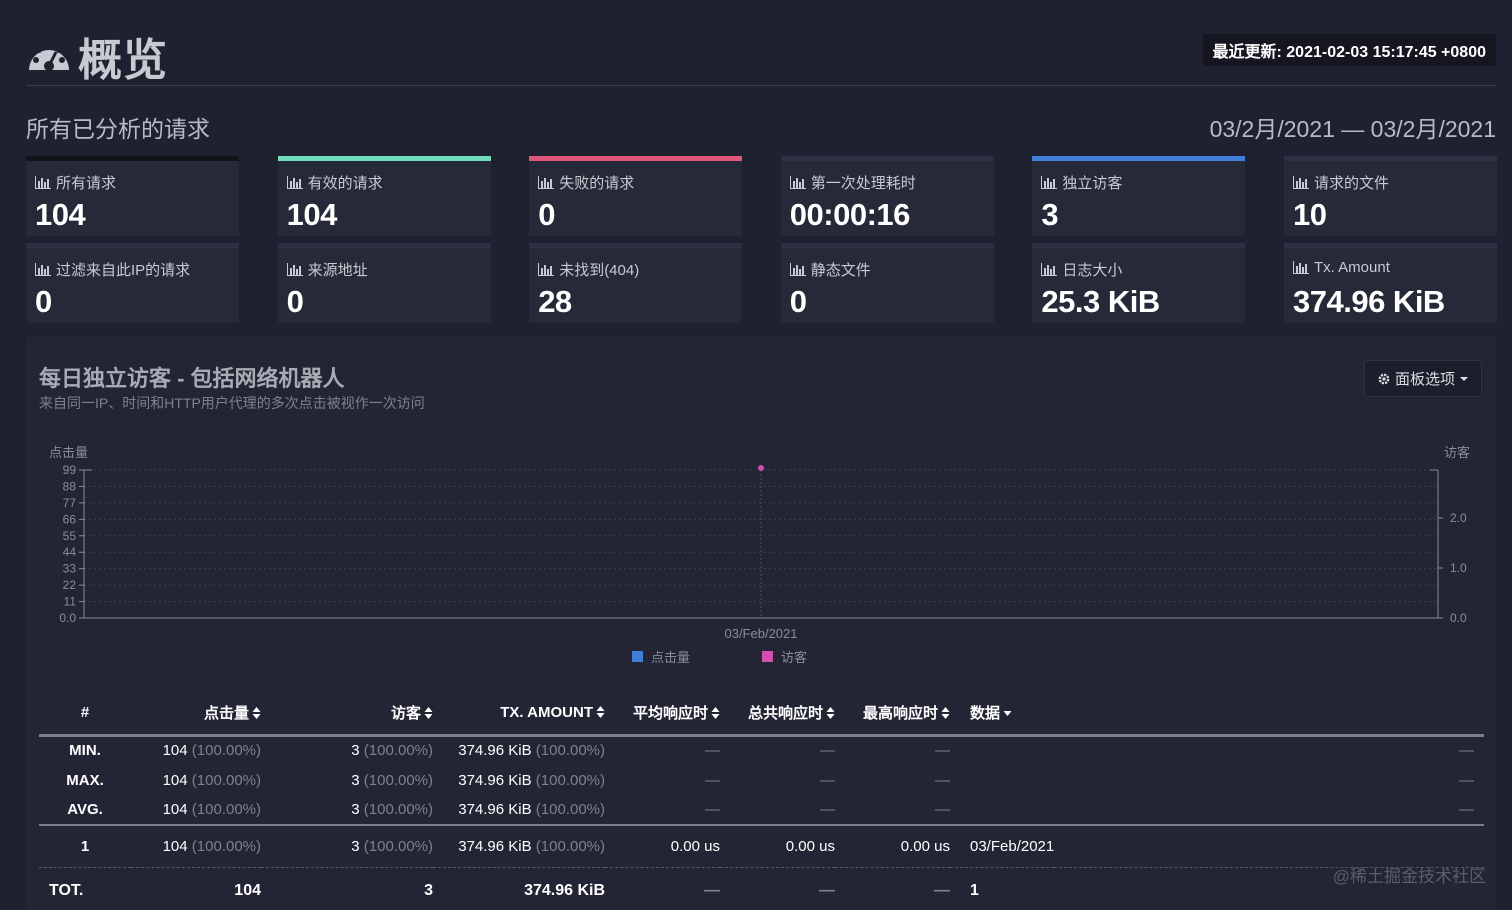  I want to click on column-header-label: 总共响应时, so click(785, 714).